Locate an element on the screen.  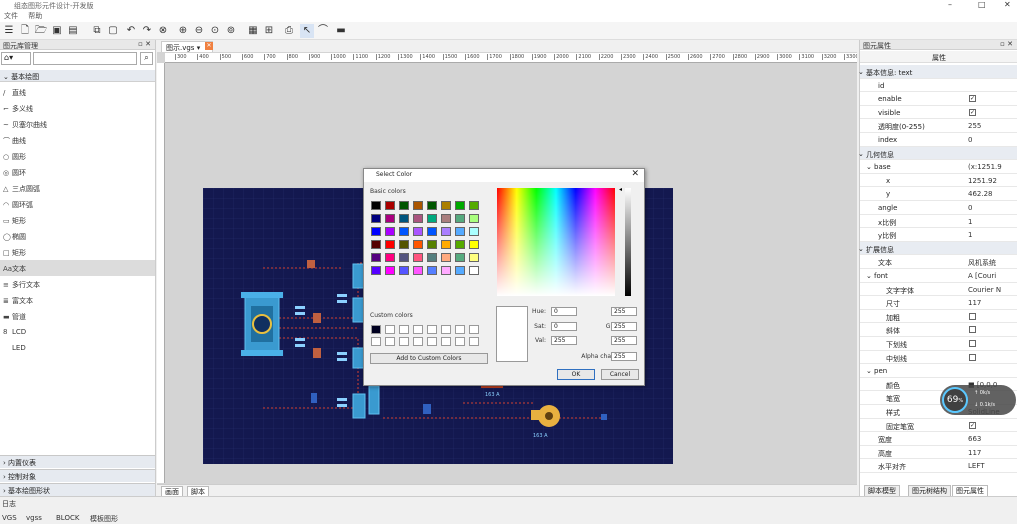
save-as-icon: ▤ is located at coordinates (73, 31).